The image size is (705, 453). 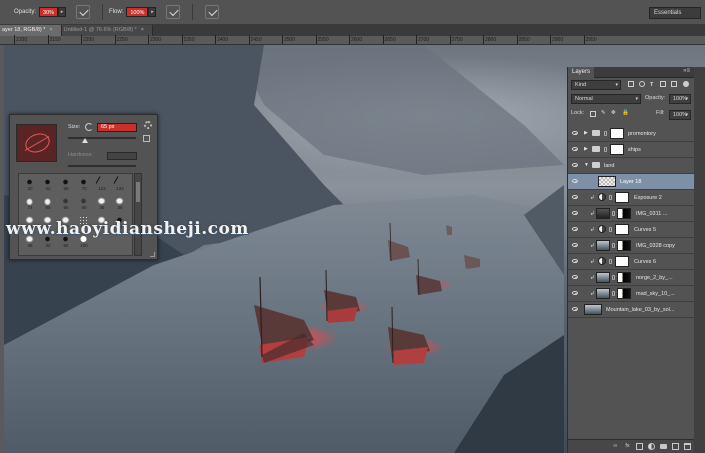 What do you see at coordinates (625, 113) in the screenshot?
I see `lock-all-icon: 🔒` at bounding box center [625, 113].